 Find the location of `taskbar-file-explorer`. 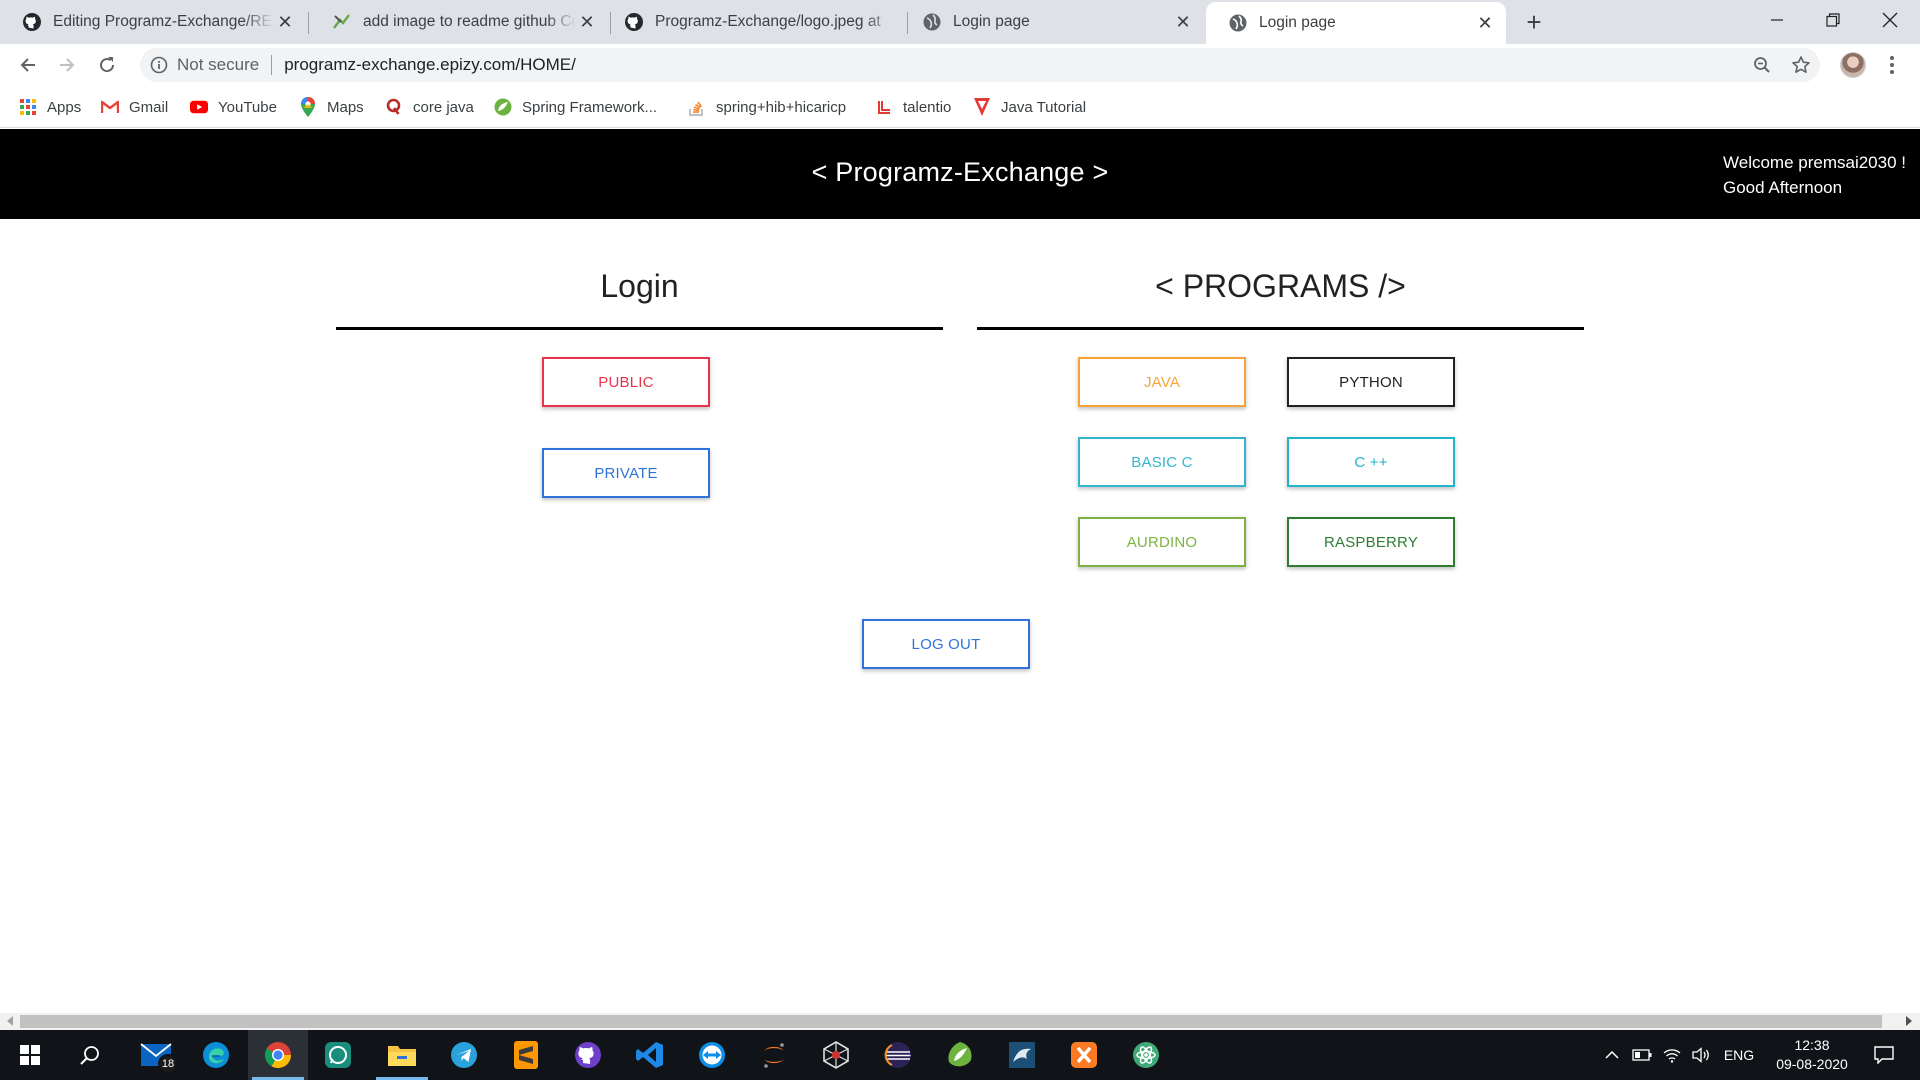

taskbar-file-explorer is located at coordinates (402, 1055).